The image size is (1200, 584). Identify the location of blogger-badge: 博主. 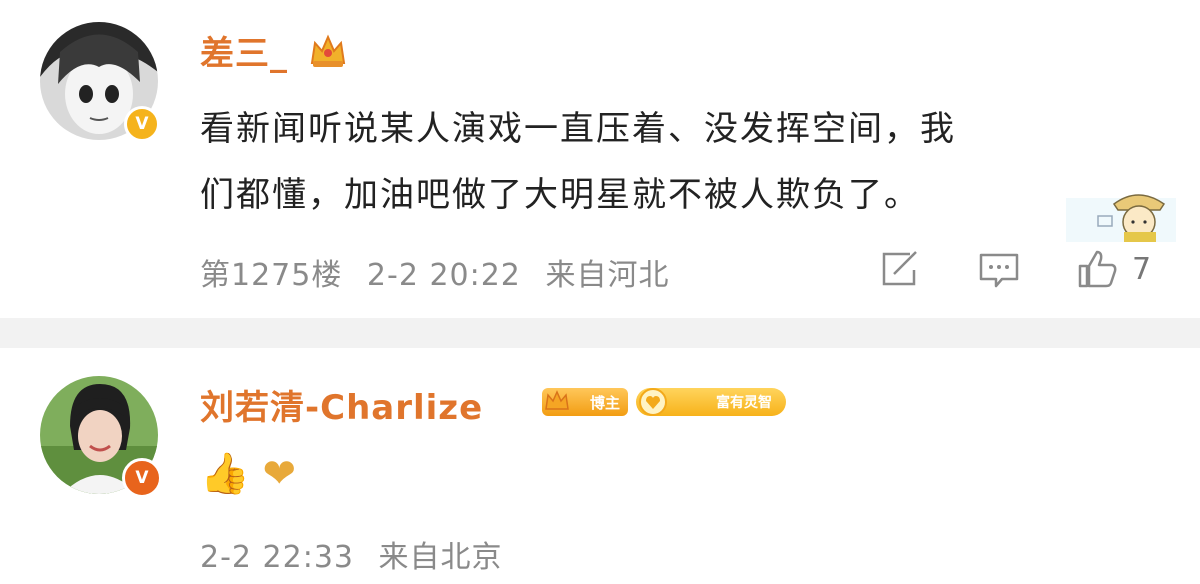
(585, 402).